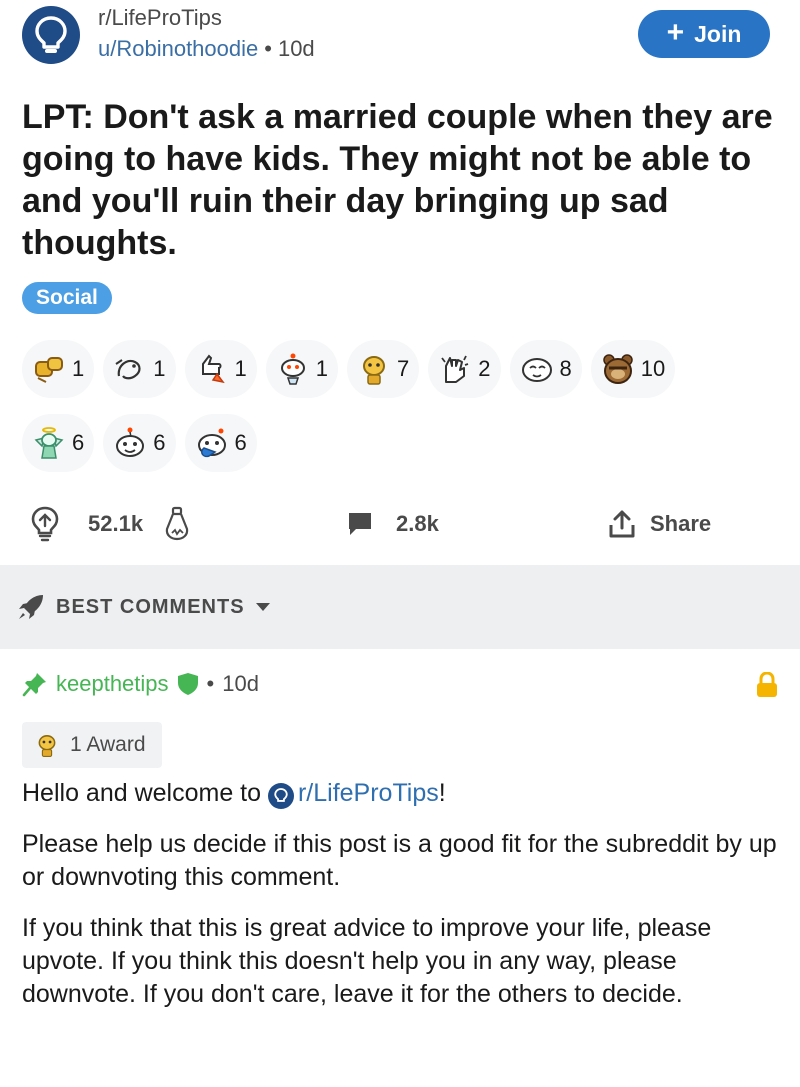 The height and width of the screenshot is (1087, 800). Describe the element at coordinates (45, 524) in the screenshot. I see `upvote-lightbulb-icon` at that location.